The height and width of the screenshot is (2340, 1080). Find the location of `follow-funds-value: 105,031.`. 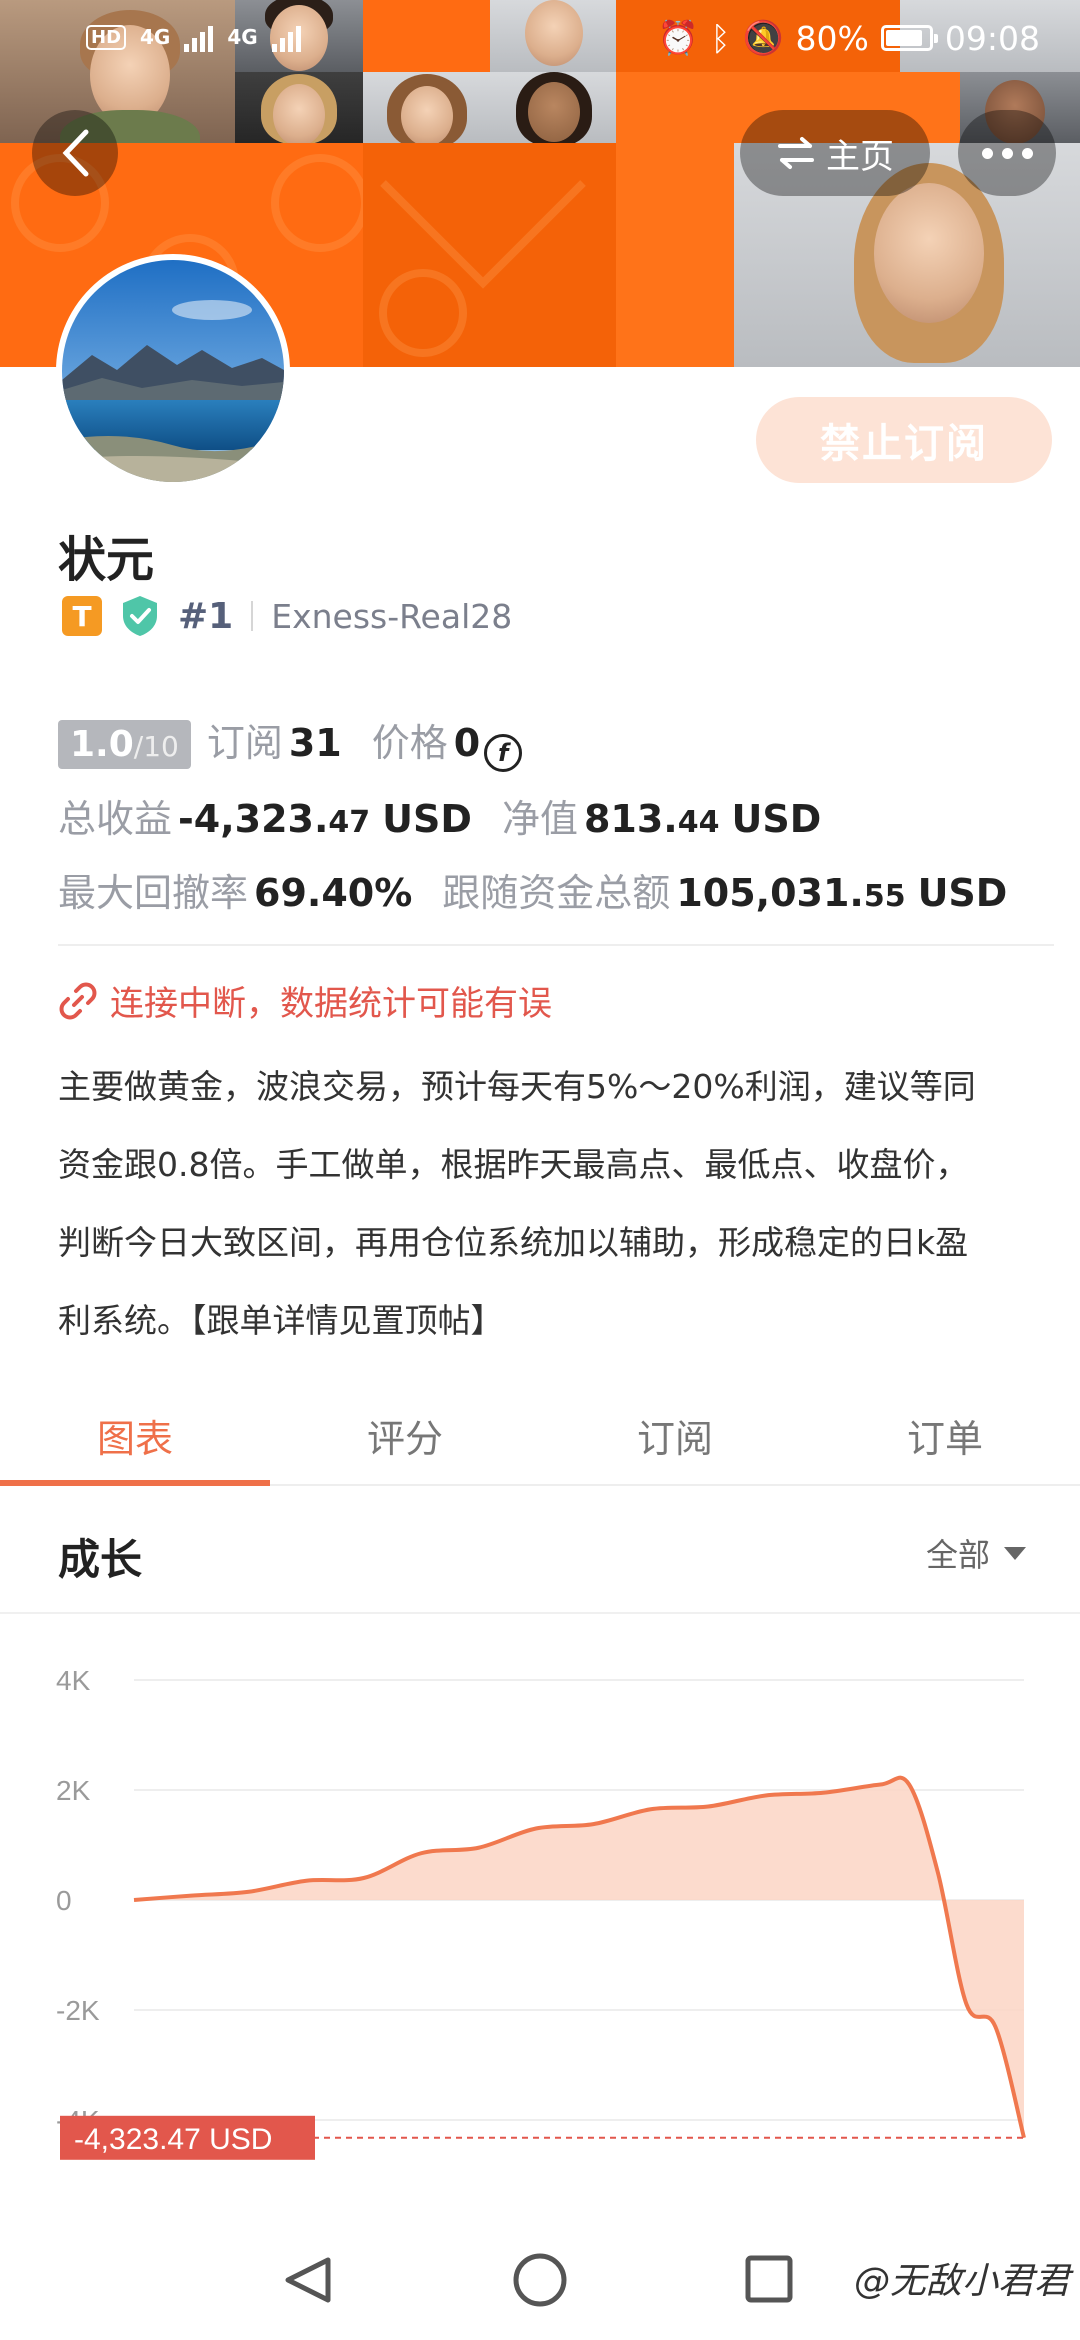

follow-funds-value: 105,031. is located at coordinates (770, 893).